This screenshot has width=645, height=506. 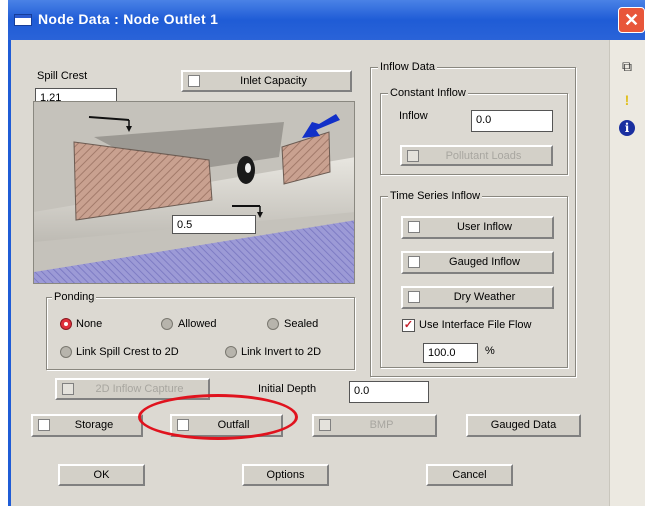 What do you see at coordinates (66, 352) in the screenshot?
I see `link-spill-radio` at bounding box center [66, 352].